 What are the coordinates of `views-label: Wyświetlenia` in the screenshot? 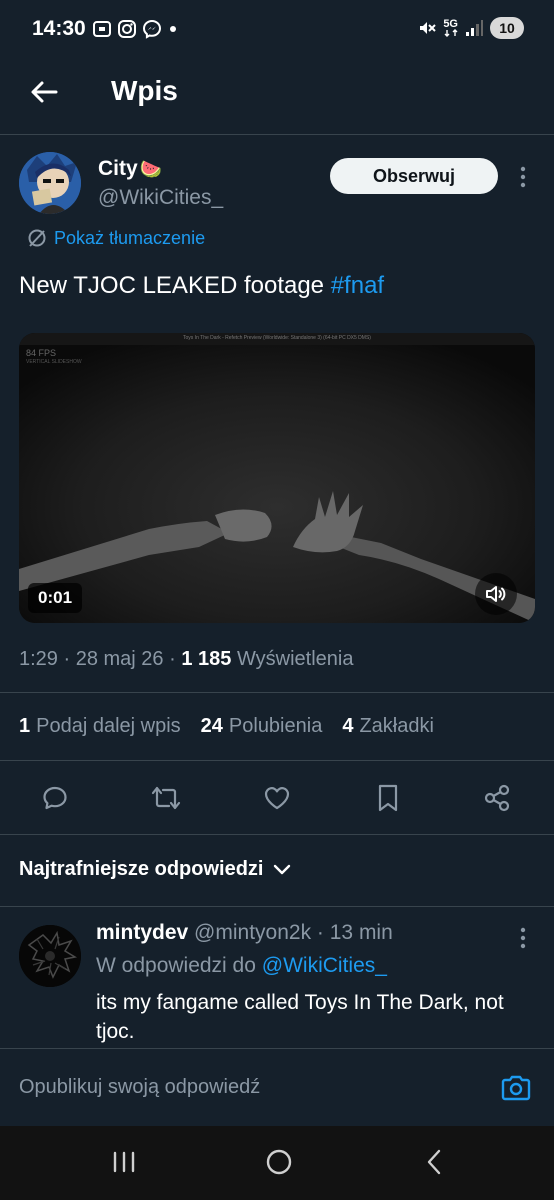 It's located at (295, 659).